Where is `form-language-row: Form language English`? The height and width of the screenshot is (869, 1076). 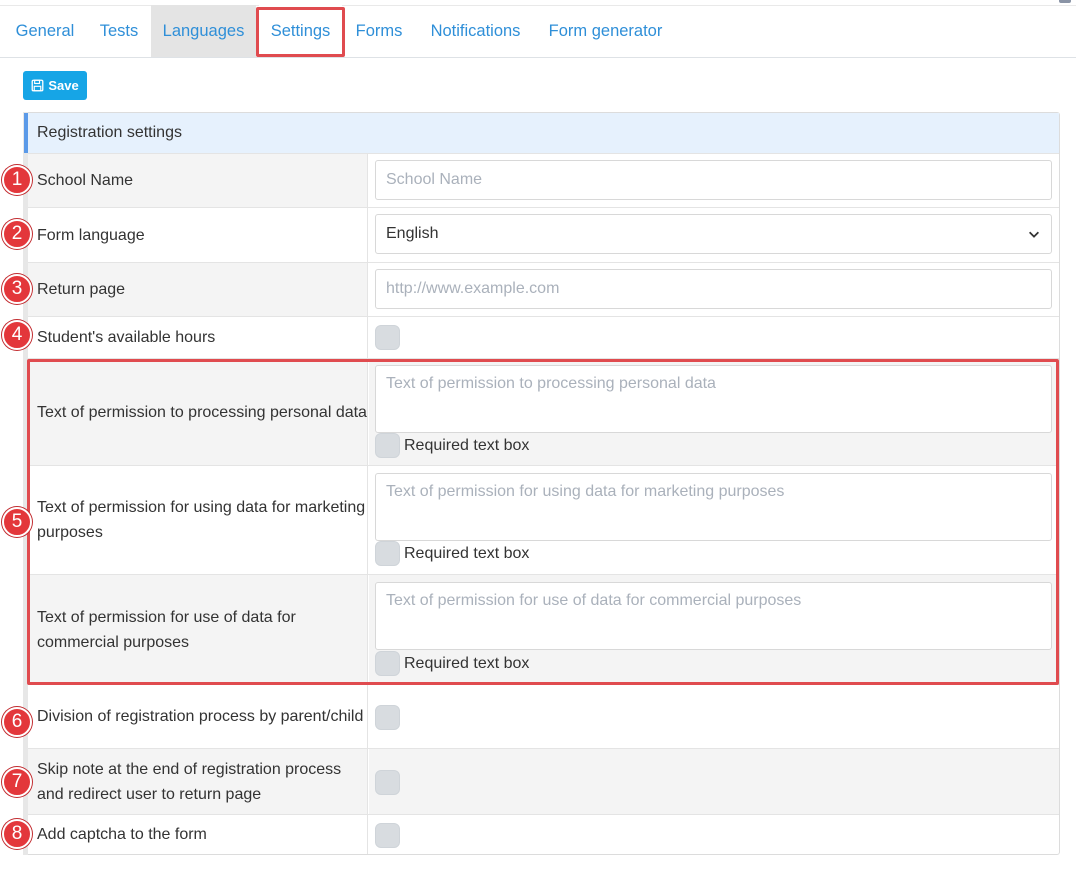
form-language-row: Form language English is located at coordinates (543, 234).